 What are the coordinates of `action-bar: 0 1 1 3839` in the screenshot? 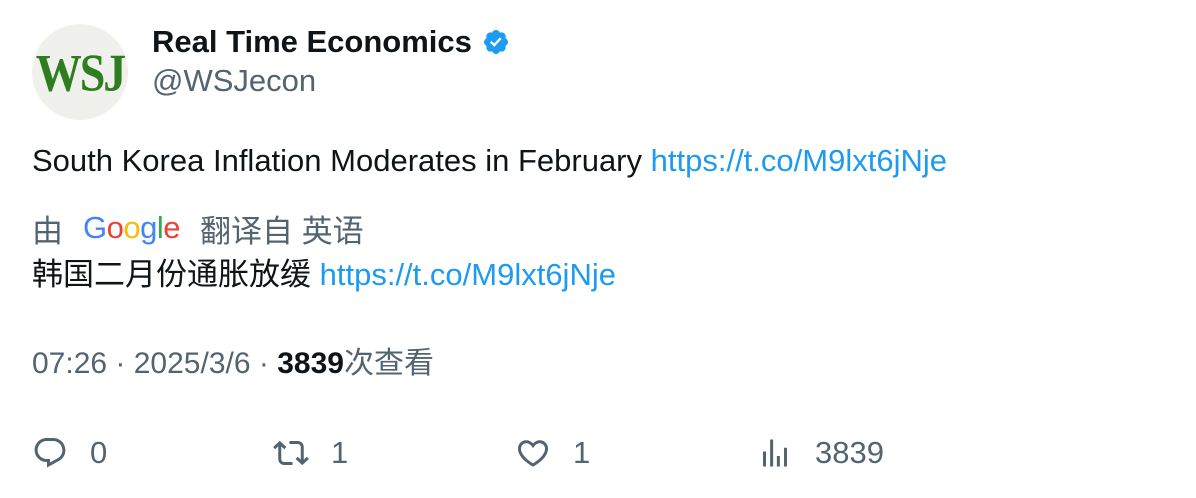 It's located at (598, 453).